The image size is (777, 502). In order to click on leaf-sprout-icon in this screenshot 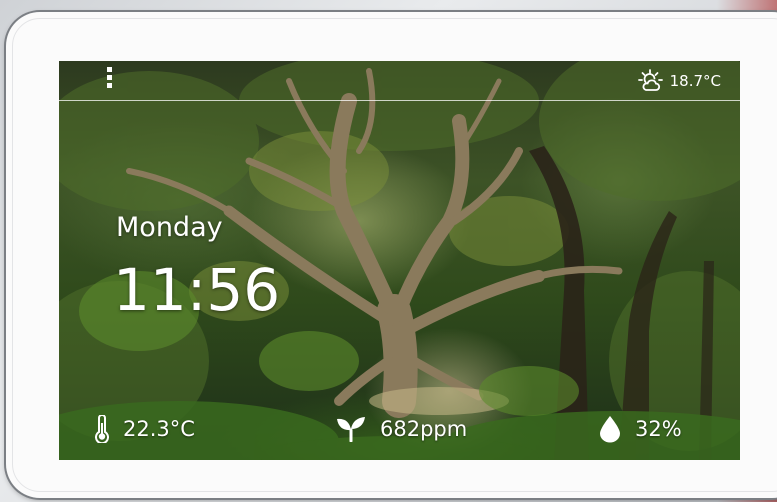, I will do `click(351, 429)`.